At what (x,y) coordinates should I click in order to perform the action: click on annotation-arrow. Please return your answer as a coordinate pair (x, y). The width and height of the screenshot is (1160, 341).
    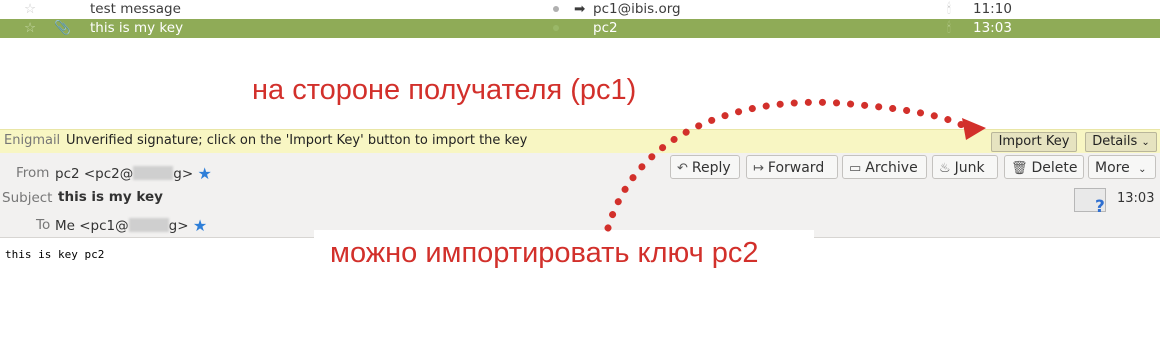
    Looking at the image, I should click on (795, 165).